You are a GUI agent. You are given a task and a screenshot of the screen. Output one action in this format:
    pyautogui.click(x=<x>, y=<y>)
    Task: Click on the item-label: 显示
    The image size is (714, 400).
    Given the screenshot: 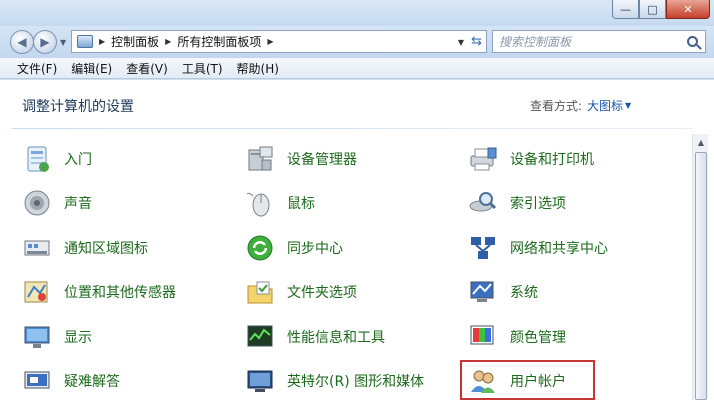 What is the action you would take?
    pyautogui.click(x=78, y=337)
    